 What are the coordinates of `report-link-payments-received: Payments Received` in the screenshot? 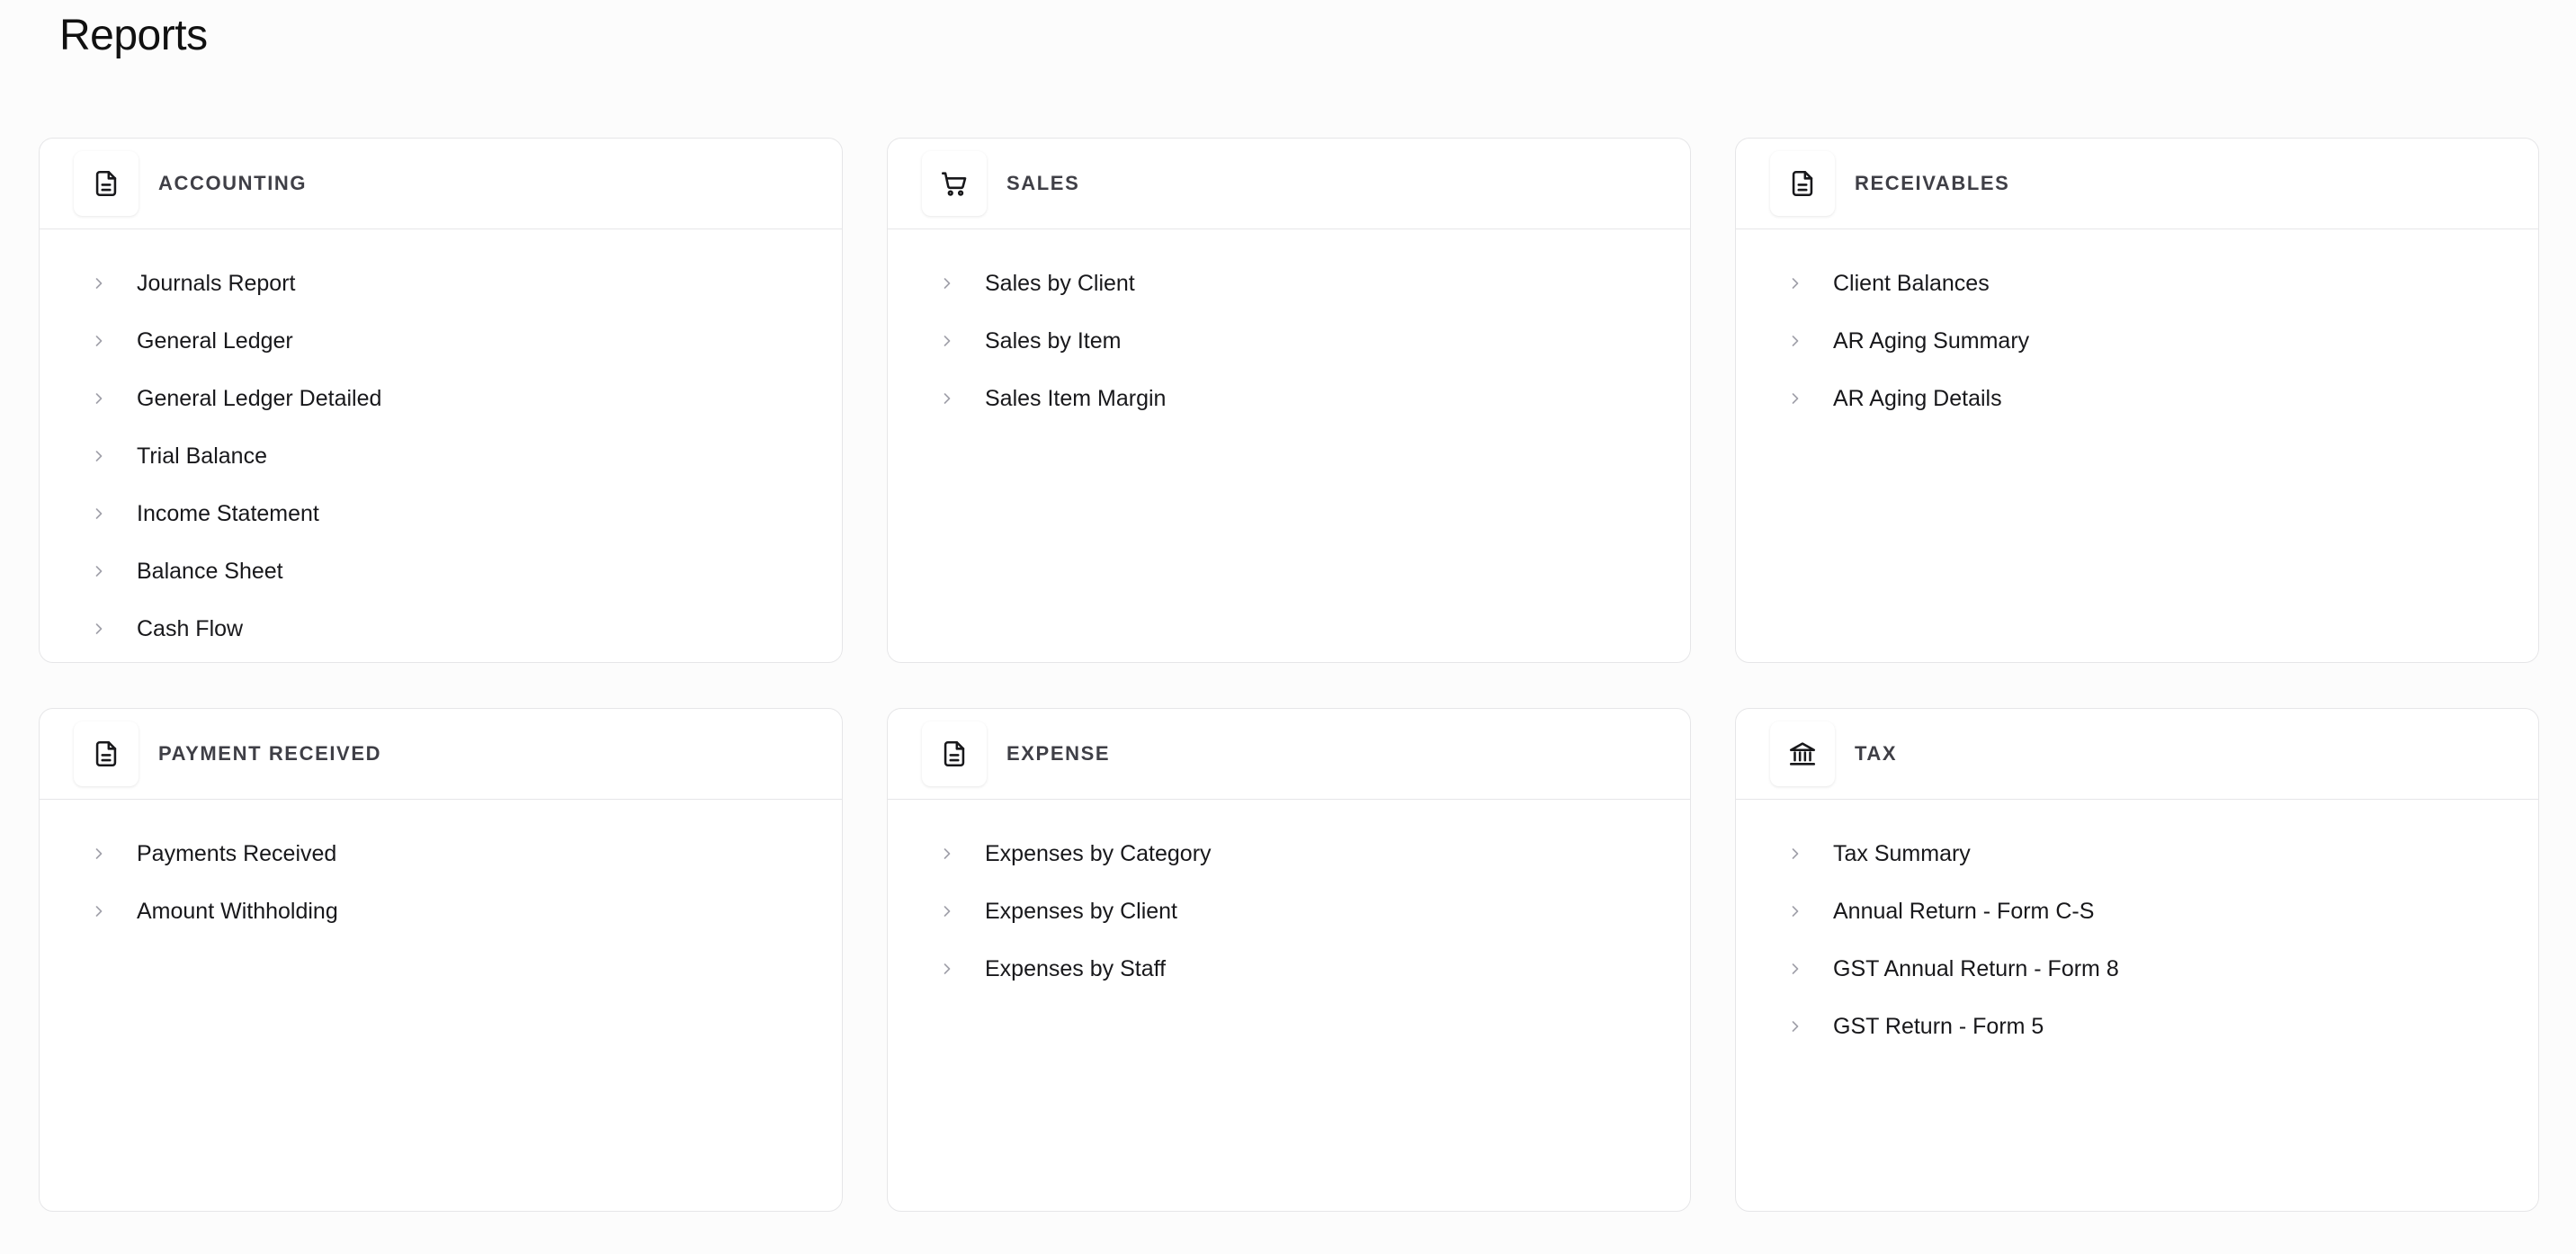 It's located at (441, 853).